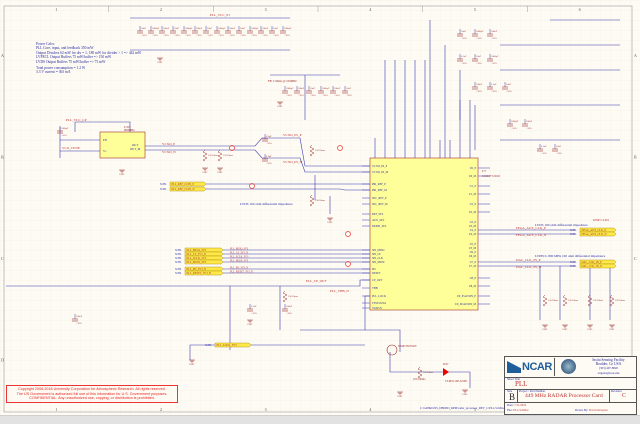 This screenshot has height=424, width=640. I want to click on ic-pin-label: AUX_SEL, so click(378, 220).